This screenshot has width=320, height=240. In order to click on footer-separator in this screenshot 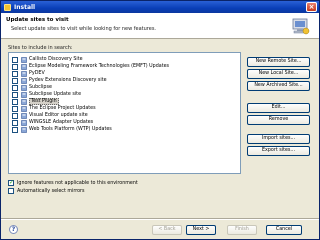, I will do `click(160, 219)`.